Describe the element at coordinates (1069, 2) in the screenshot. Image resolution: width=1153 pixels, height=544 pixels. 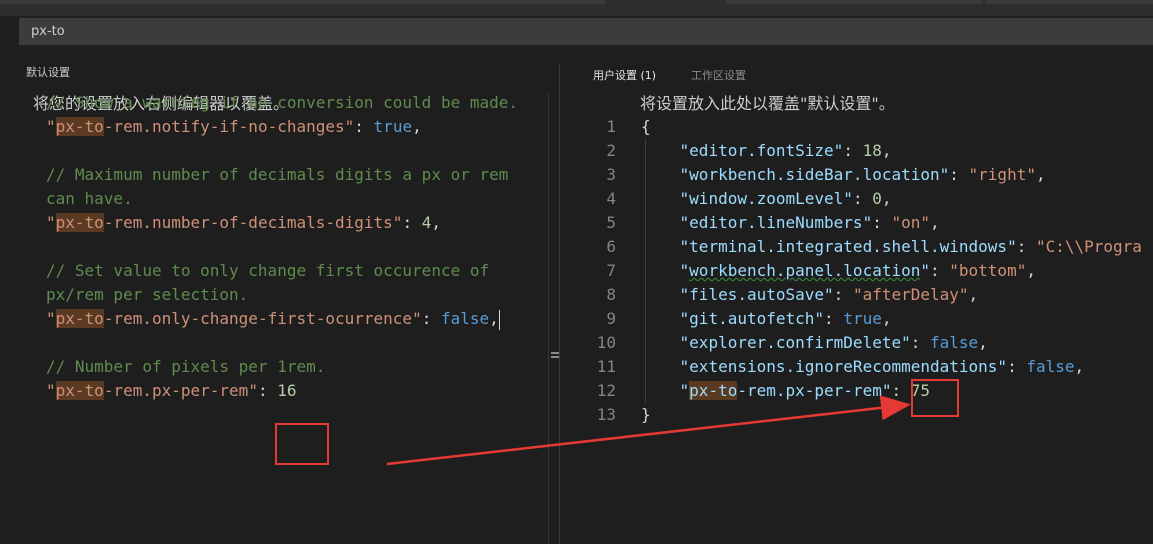
I see `tab-strip-segment` at that location.